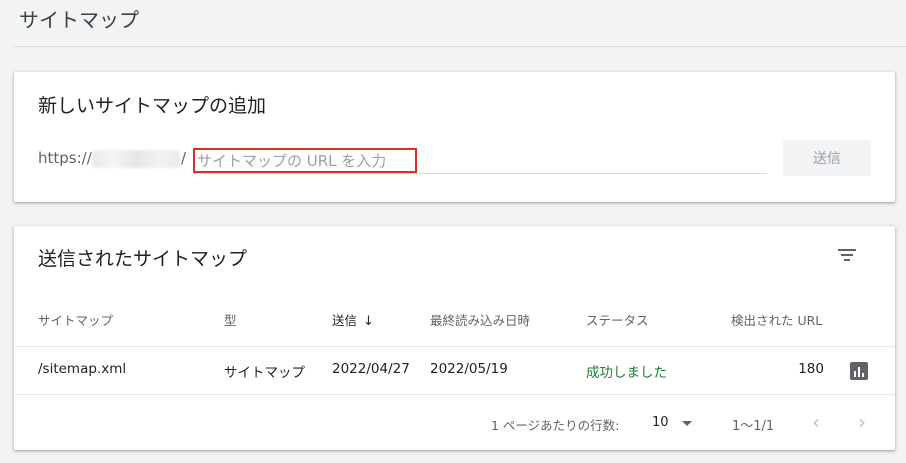  Describe the element at coordinates (65, 158) in the screenshot. I see `url-prefix: https://` at that location.